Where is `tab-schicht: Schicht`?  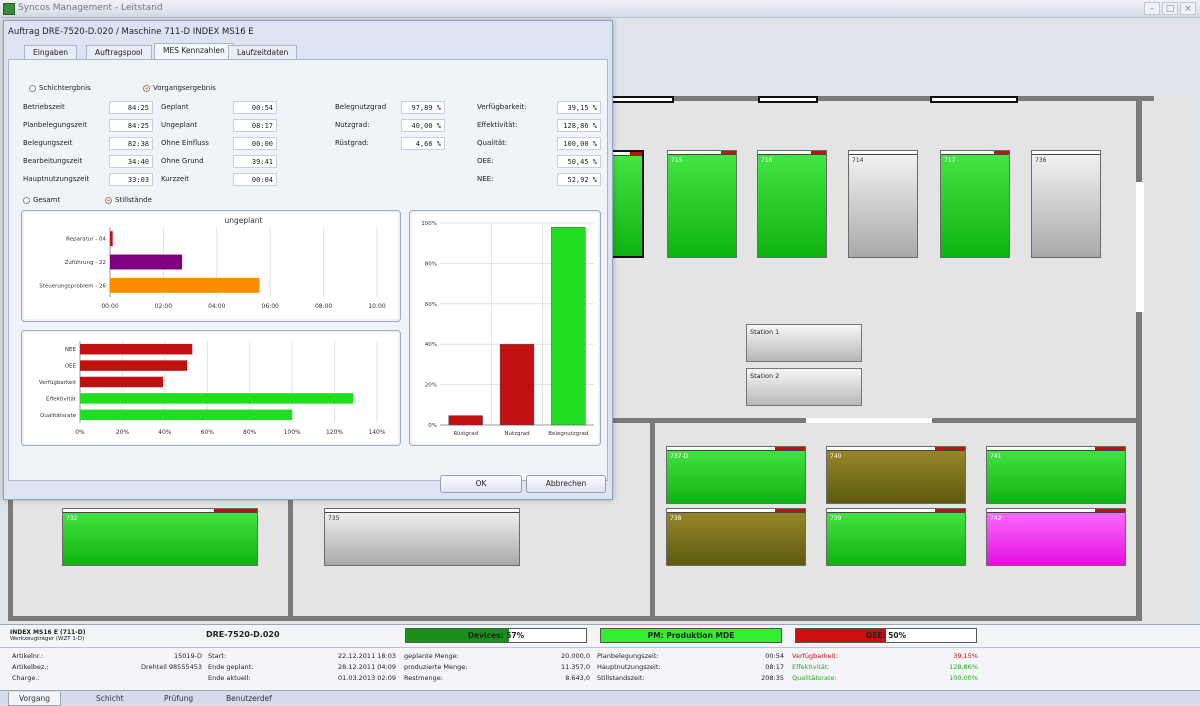 tab-schicht: Schicht is located at coordinates (110, 699).